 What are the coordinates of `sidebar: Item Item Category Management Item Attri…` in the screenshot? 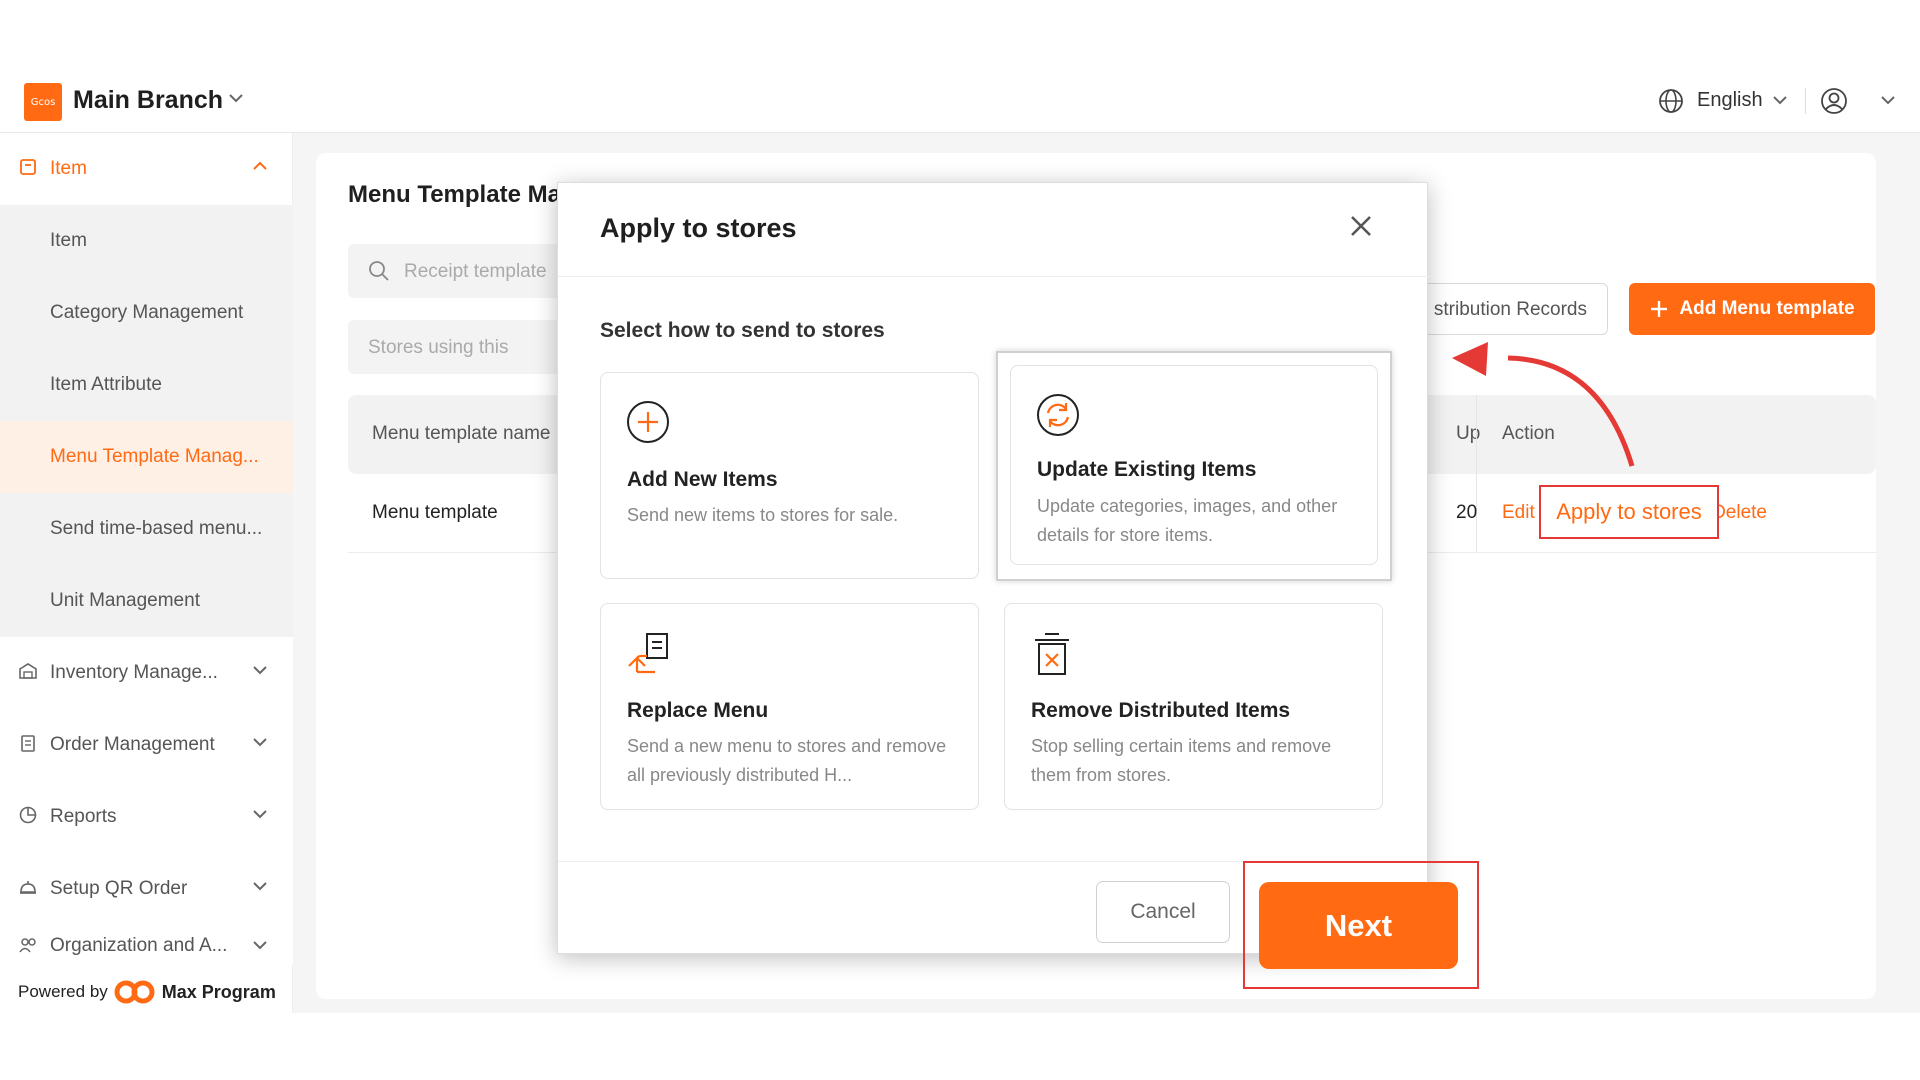 It's located at (146, 573).